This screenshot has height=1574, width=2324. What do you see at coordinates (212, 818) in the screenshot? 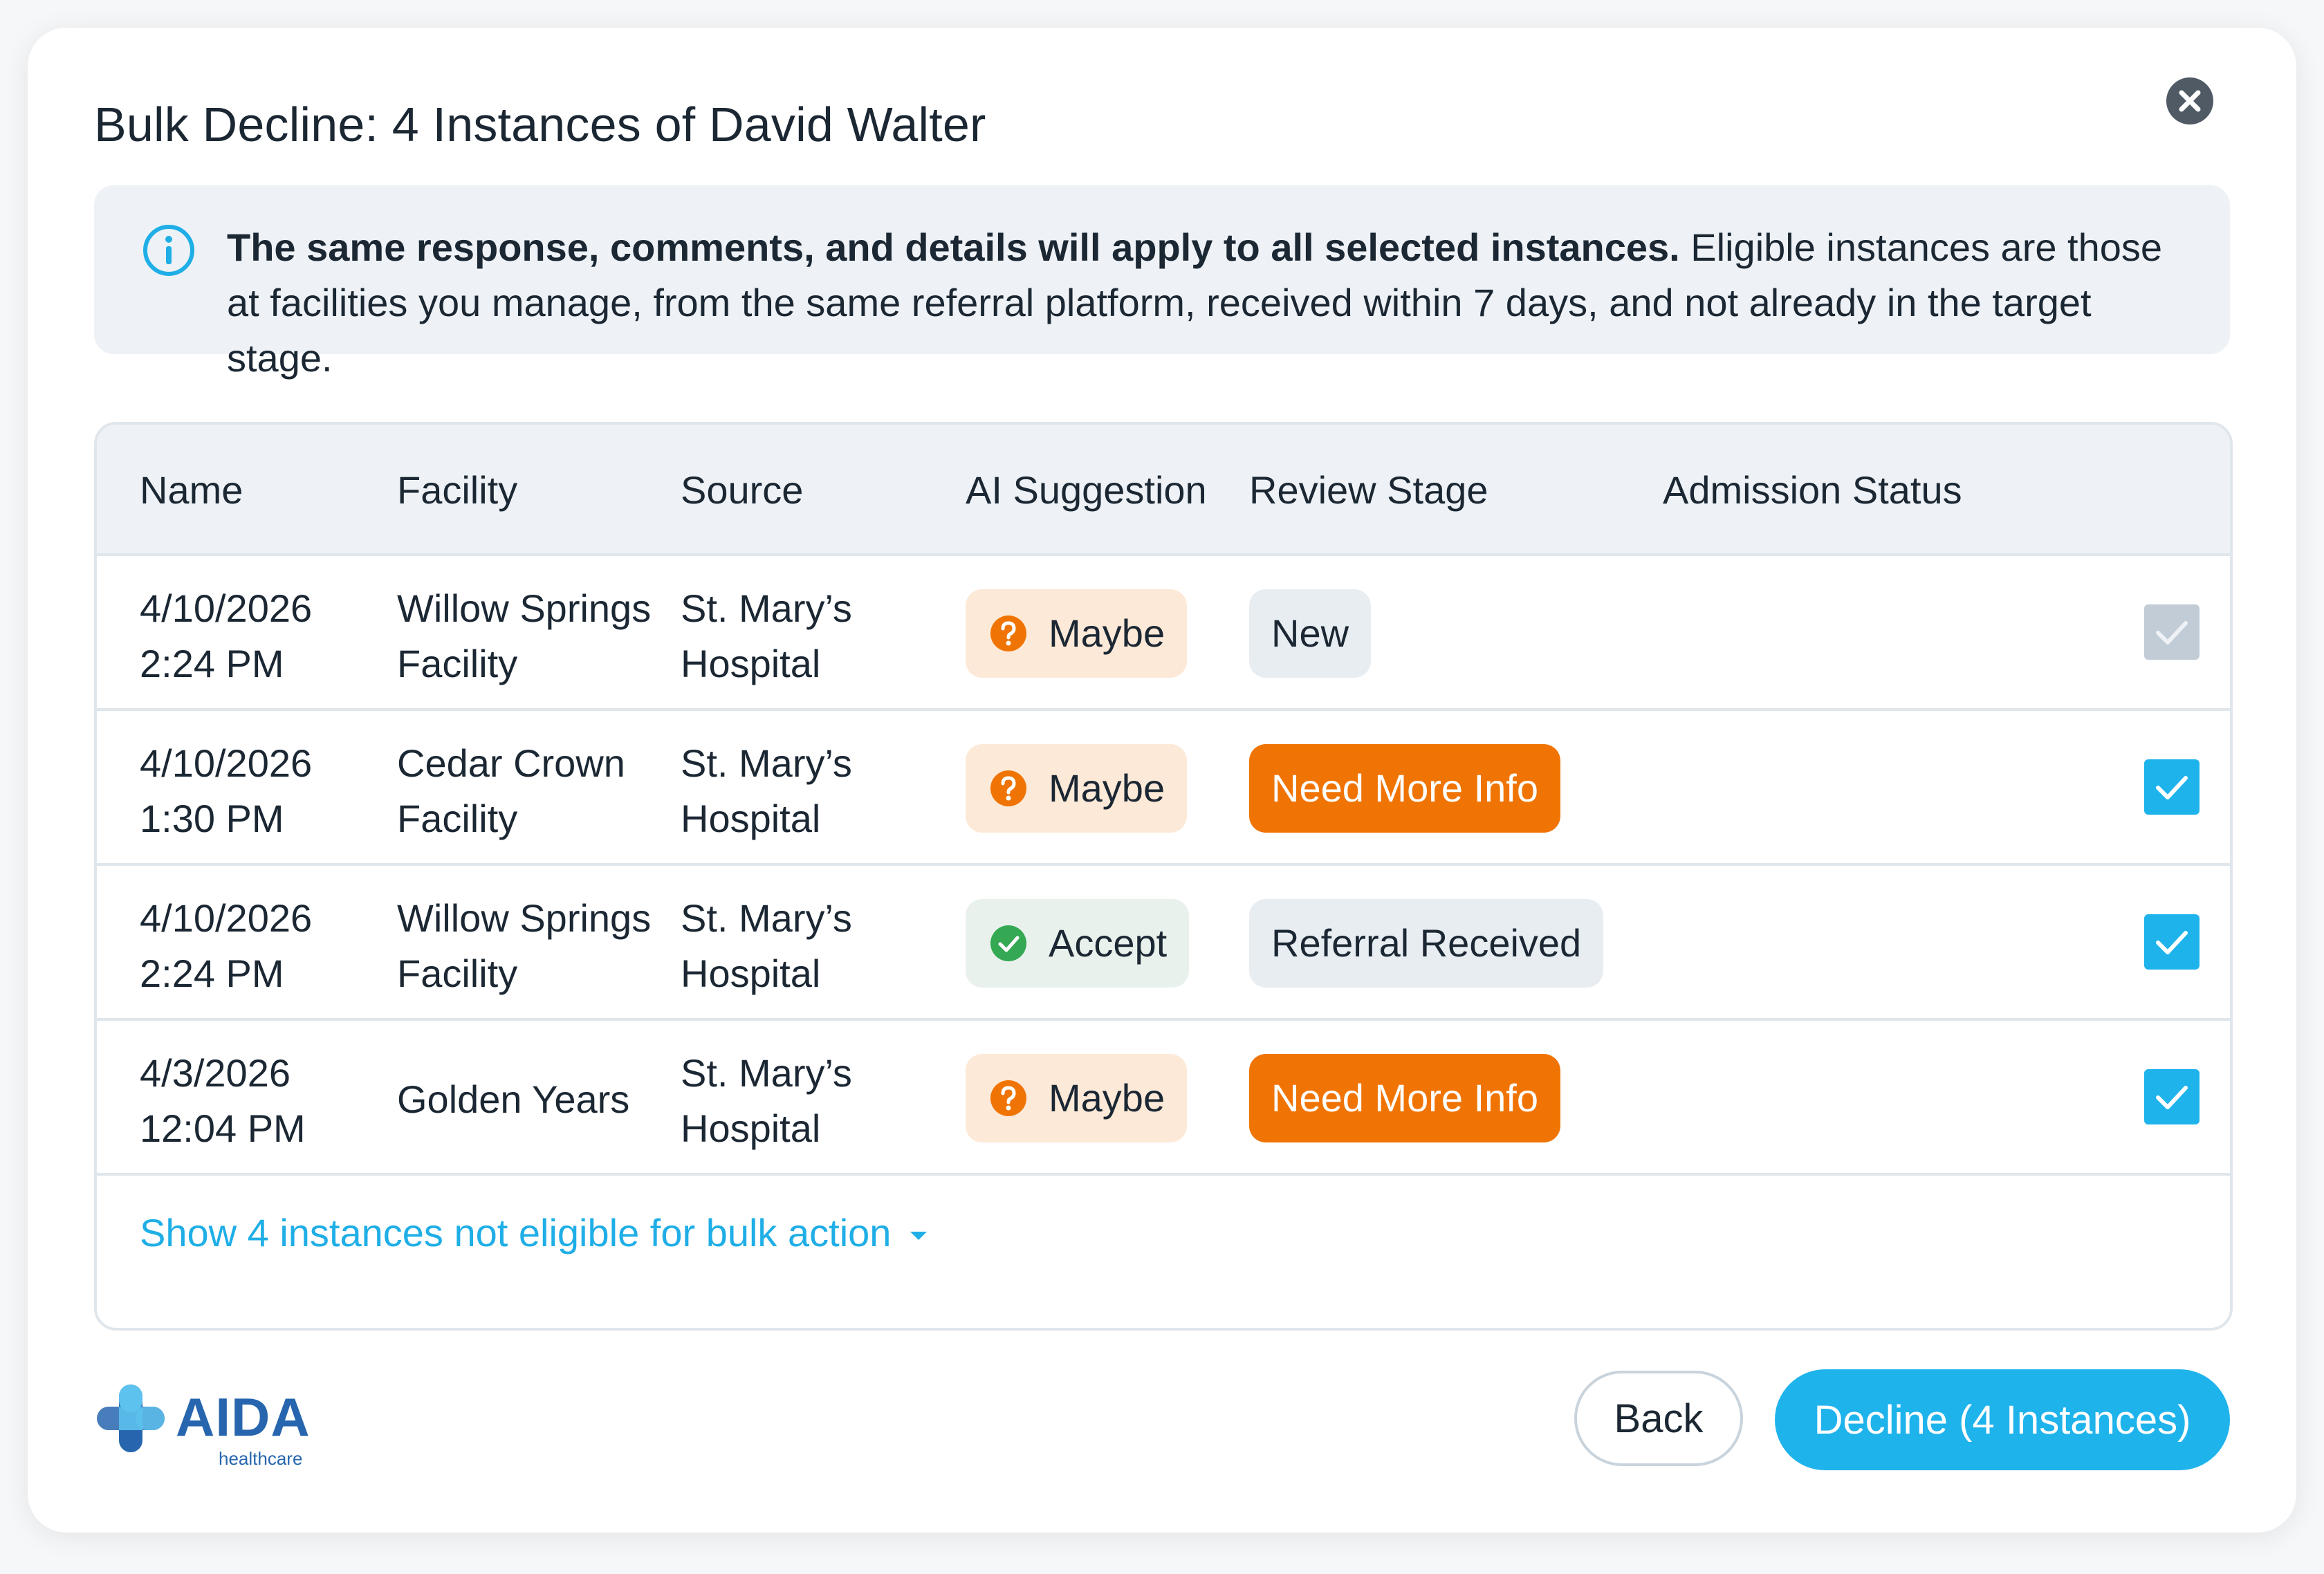
I see `time-text: 1:30 PM` at bounding box center [212, 818].